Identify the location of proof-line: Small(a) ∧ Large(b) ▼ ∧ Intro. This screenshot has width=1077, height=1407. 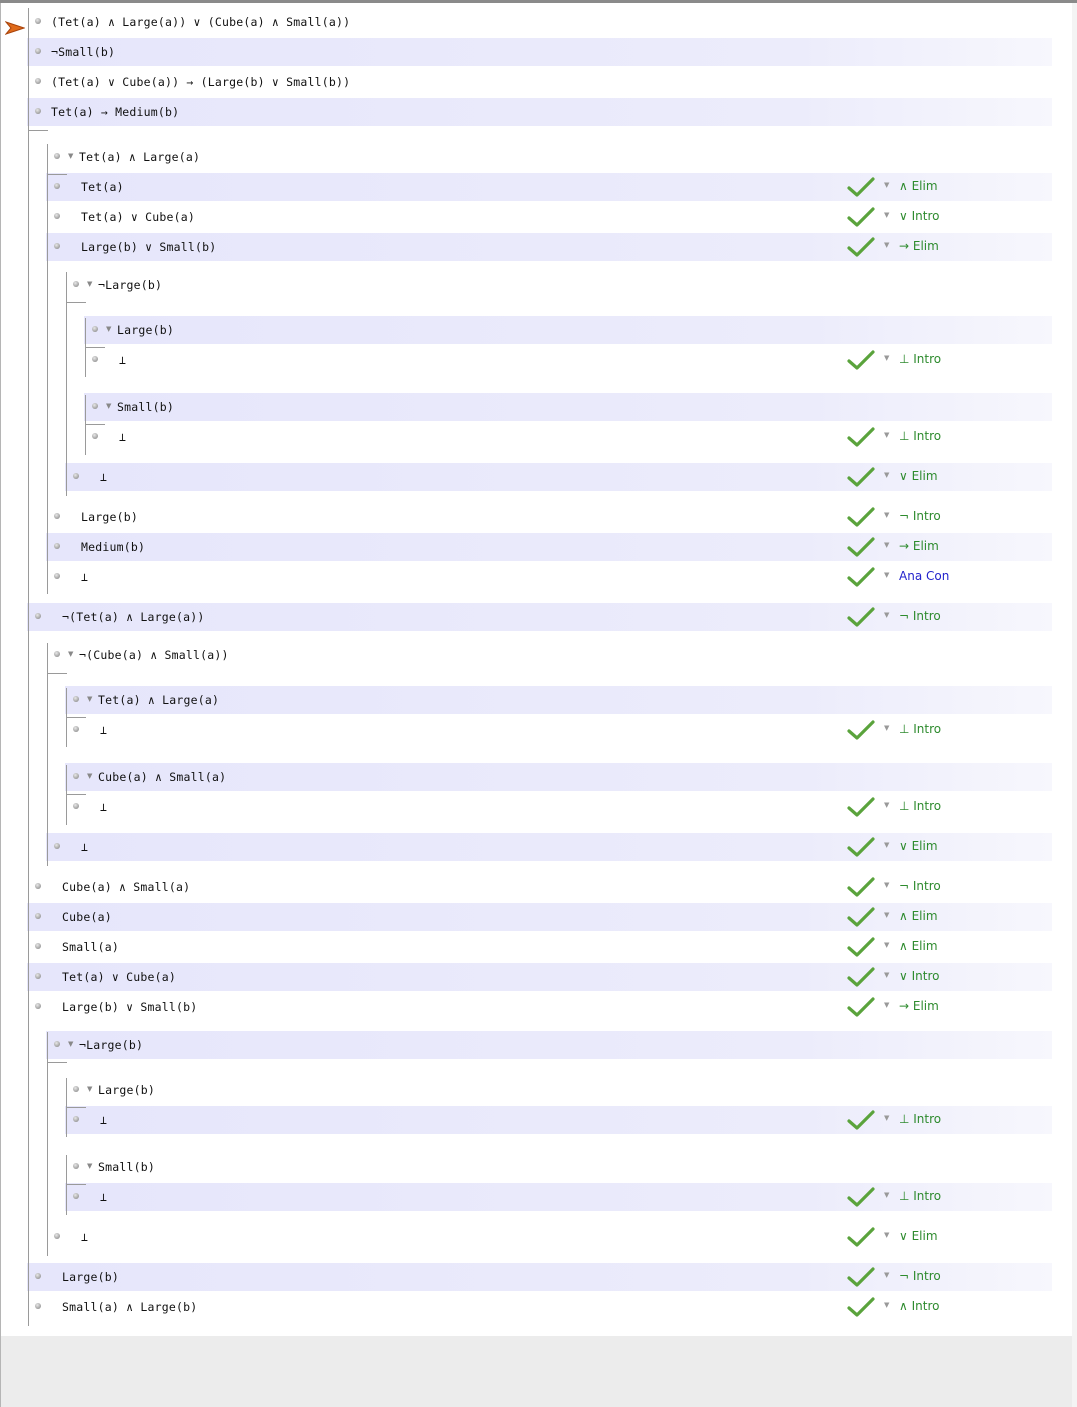
(539, 1307).